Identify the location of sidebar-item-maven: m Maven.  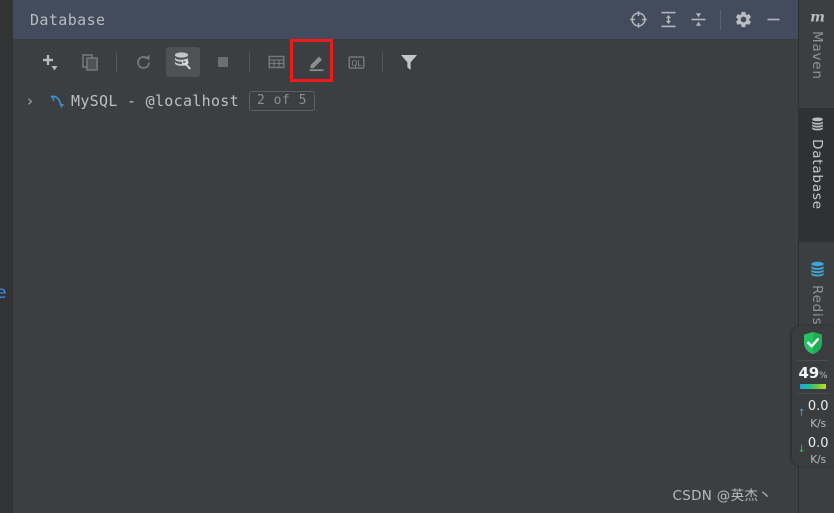
(816, 52).